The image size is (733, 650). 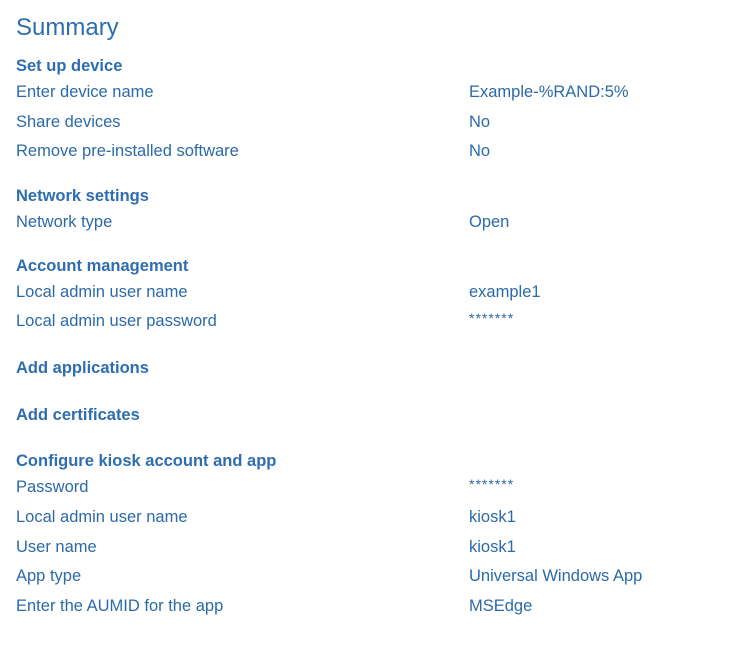 I want to click on summary-row: Enter device name Example-%RAND:5%, so click(x=374, y=93).